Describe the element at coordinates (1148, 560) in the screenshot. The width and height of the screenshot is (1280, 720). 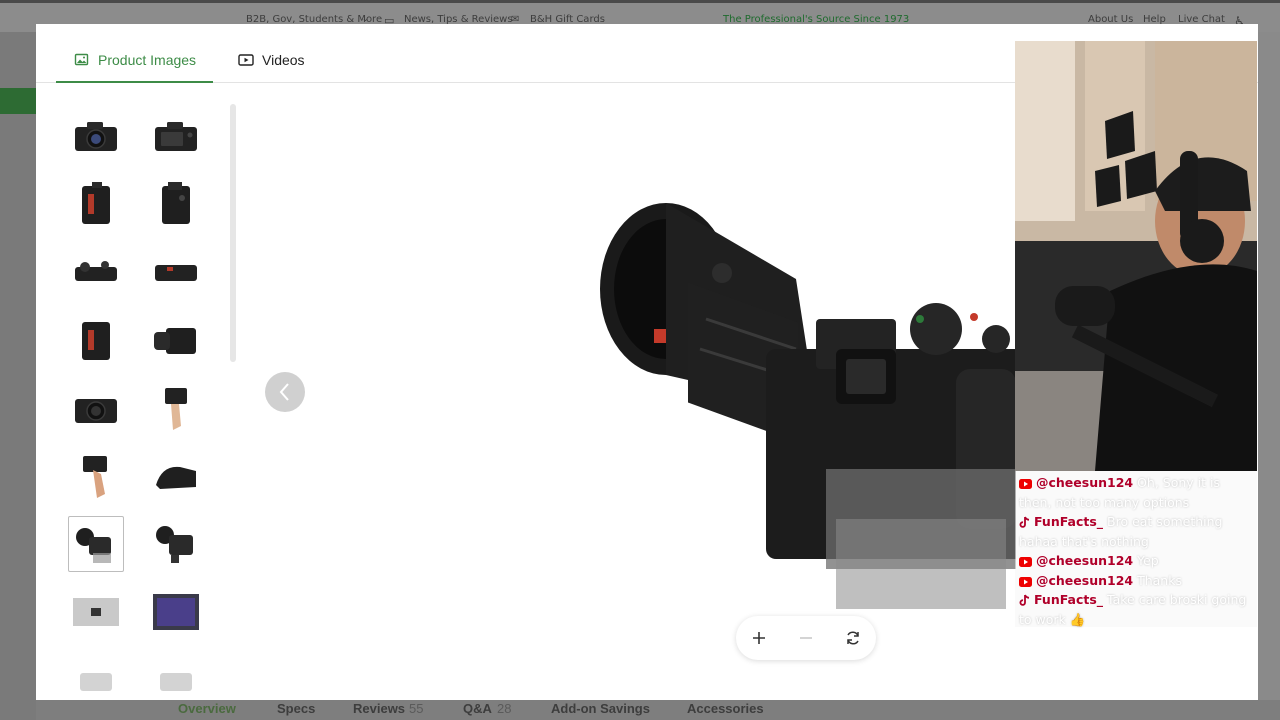
I see `chat-text: Yep` at that location.